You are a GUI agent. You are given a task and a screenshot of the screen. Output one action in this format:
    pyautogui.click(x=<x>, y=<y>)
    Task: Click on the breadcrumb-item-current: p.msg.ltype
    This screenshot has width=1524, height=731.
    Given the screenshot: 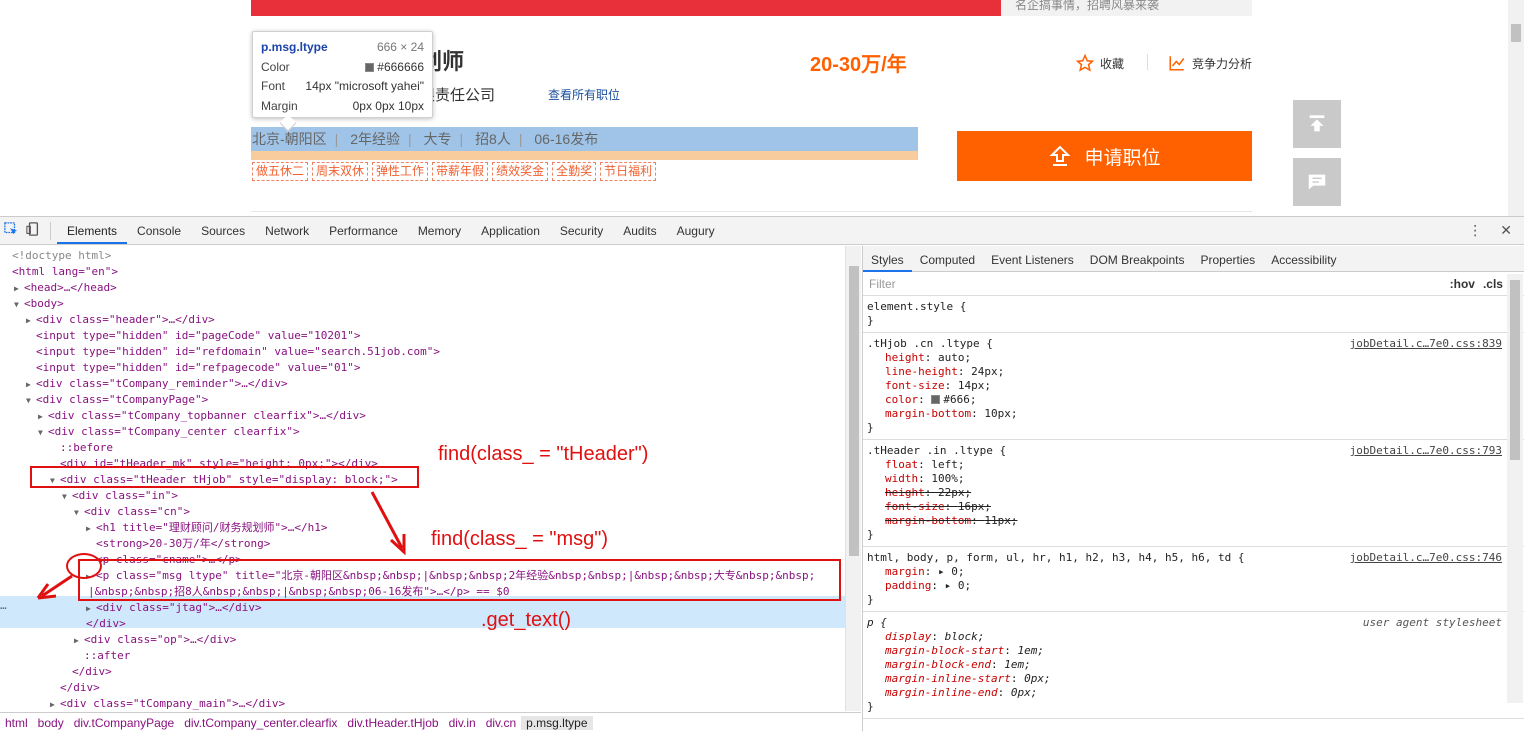 What is the action you would take?
    pyautogui.click(x=557, y=722)
    